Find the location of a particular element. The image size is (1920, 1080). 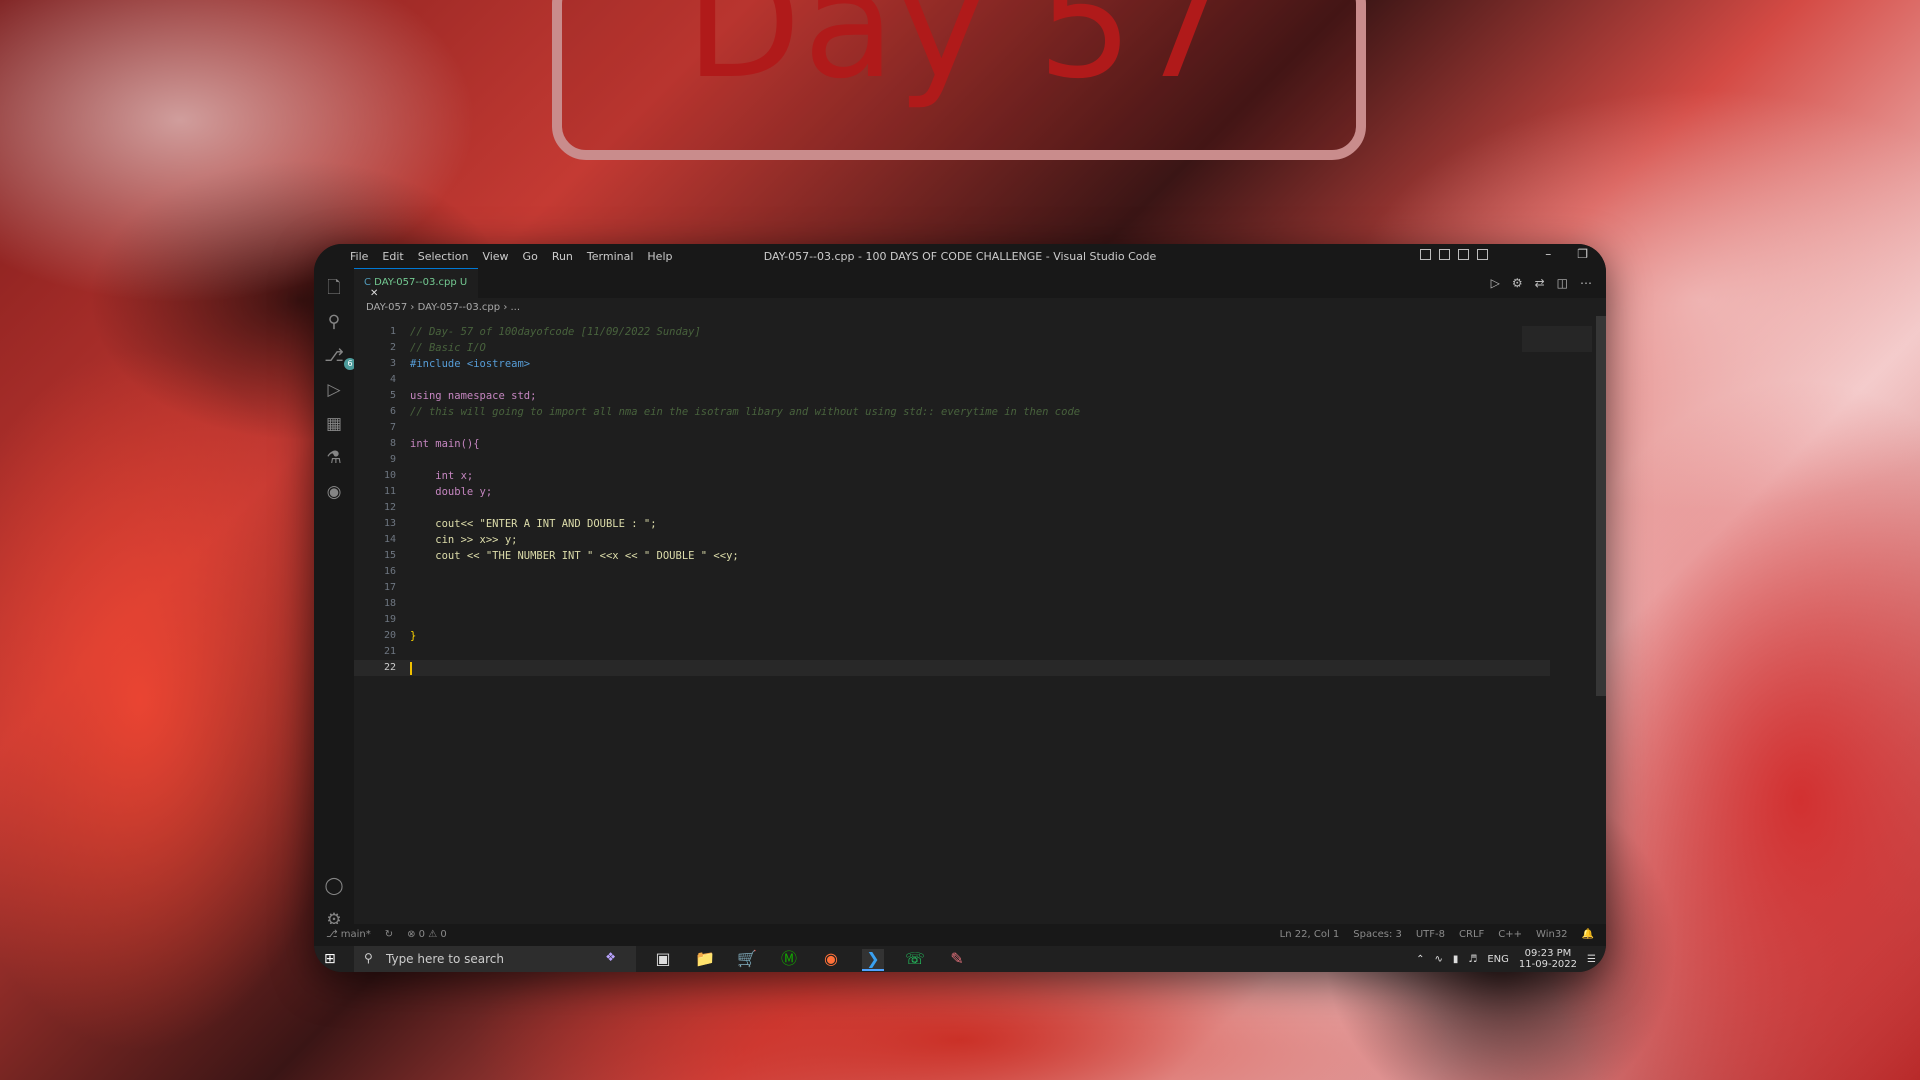

problems-indicator: ⊗ 0 ⚠ 0 is located at coordinates (427, 934).